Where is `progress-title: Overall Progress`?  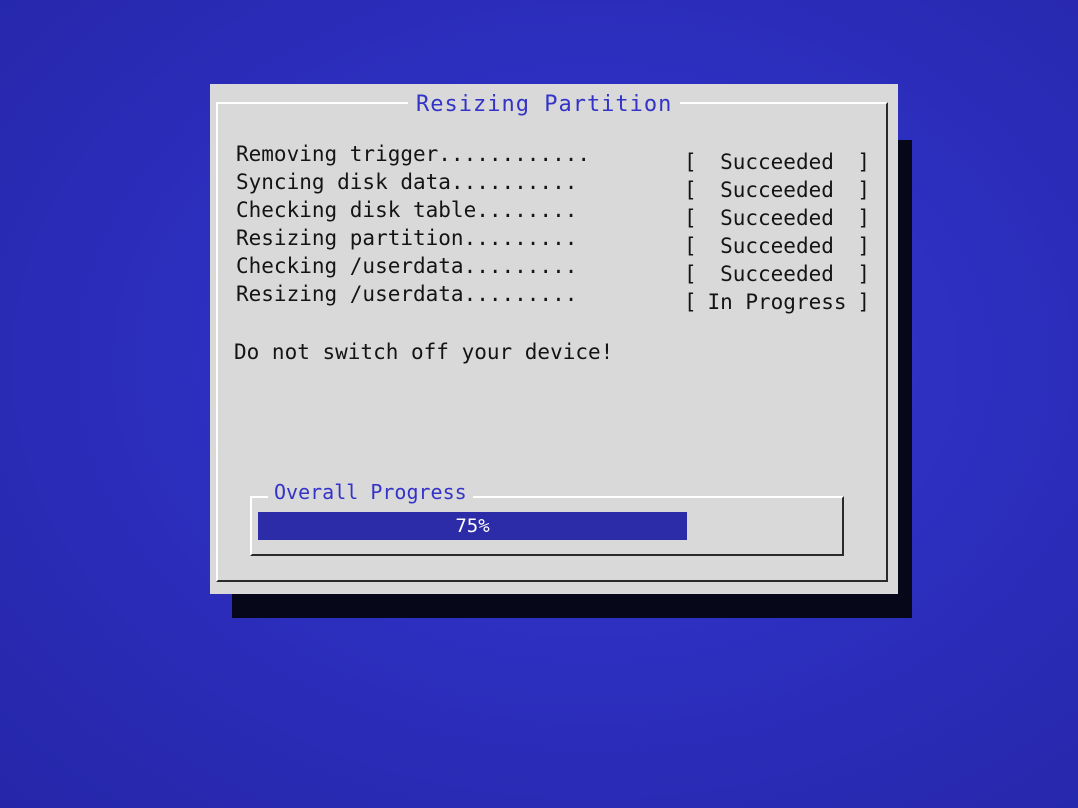
progress-title: Overall Progress is located at coordinates (370, 492).